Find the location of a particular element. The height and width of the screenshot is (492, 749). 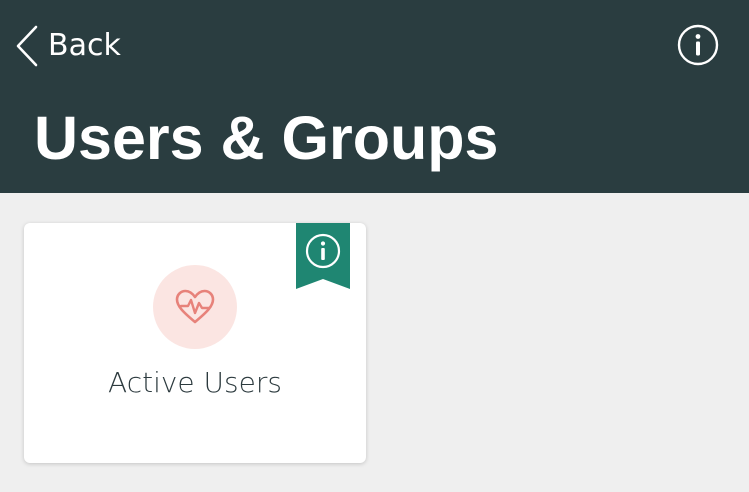

page-title: Users & Groups is located at coordinates (266, 138).